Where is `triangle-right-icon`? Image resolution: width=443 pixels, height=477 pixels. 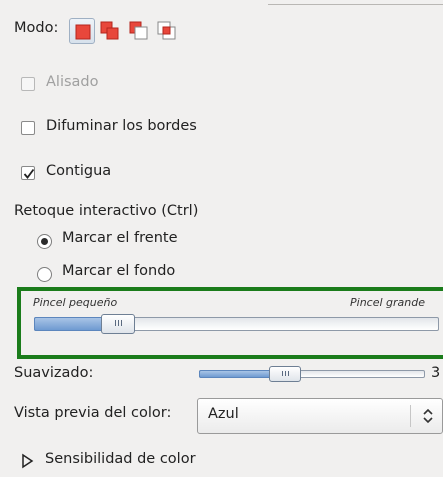 triangle-right-icon is located at coordinates (28, 461).